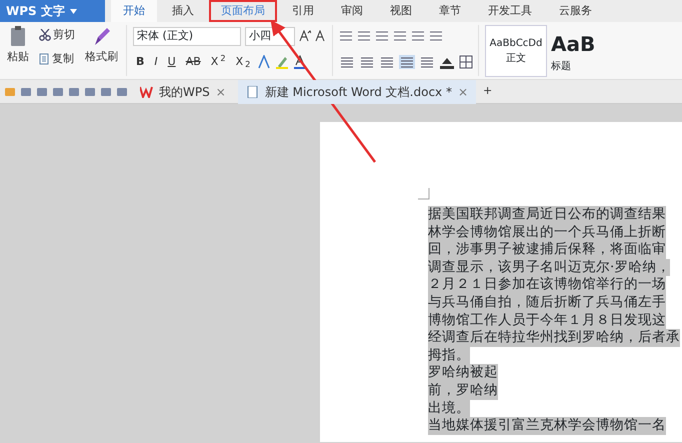 This screenshot has height=443, width=682. I want to click on ribbon-tab: 页面布局, so click(243, 11).